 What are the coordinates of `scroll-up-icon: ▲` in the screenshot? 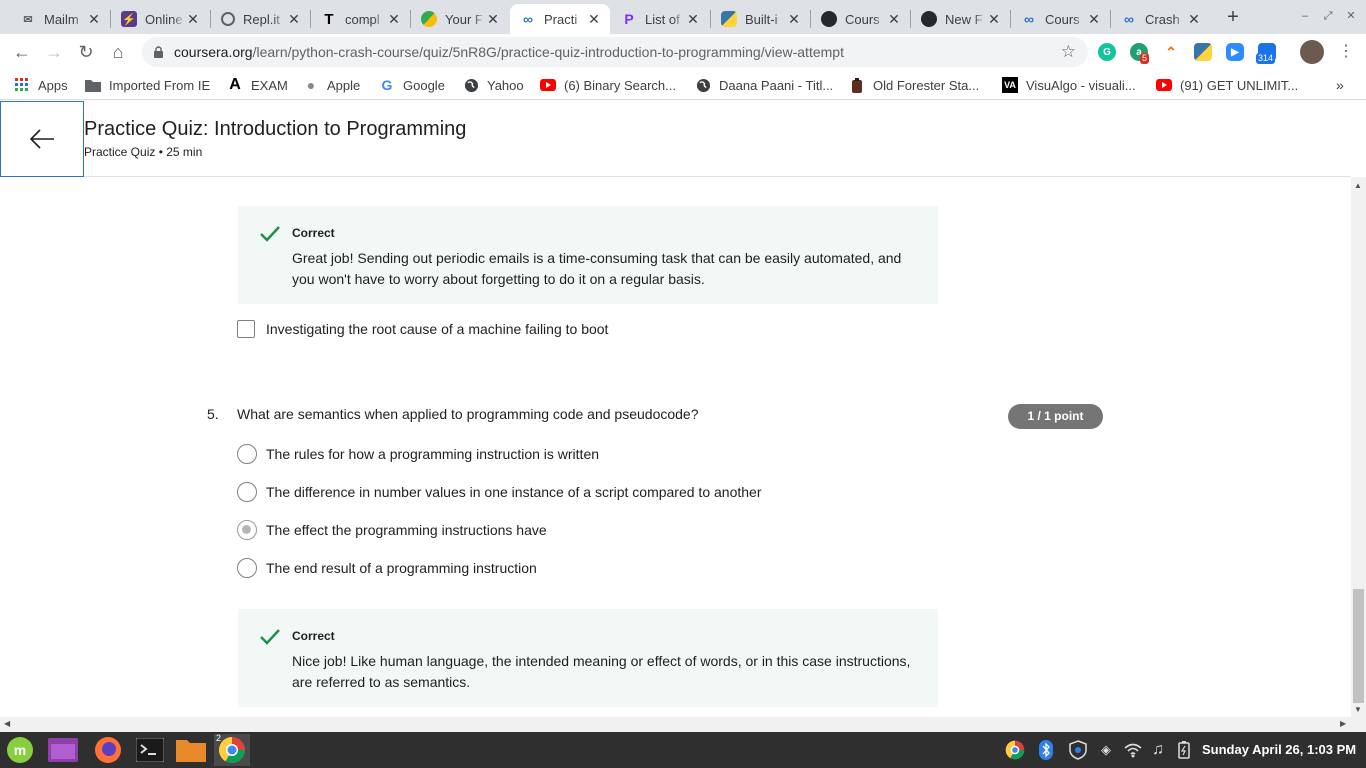 It's located at (1358, 185).